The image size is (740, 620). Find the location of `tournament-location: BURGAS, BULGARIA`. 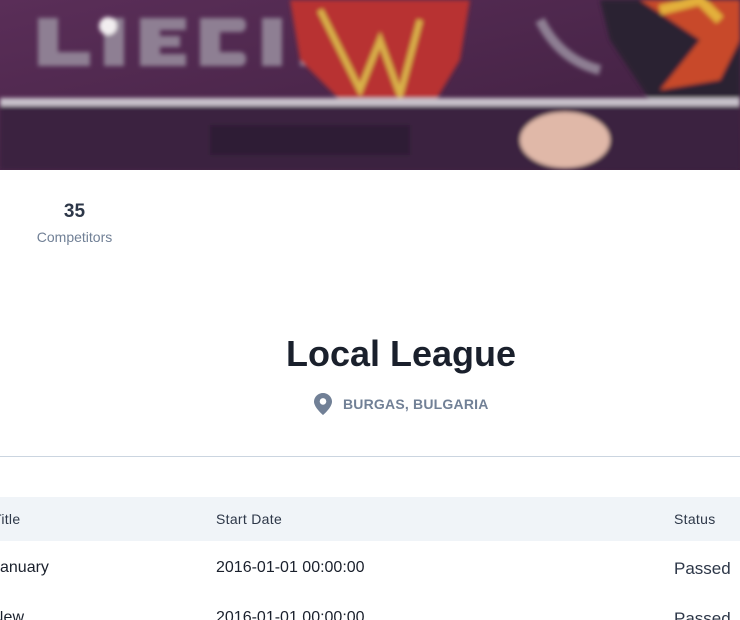

tournament-location: BURGAS, BULGARIA is located at coordinates (401, 404).